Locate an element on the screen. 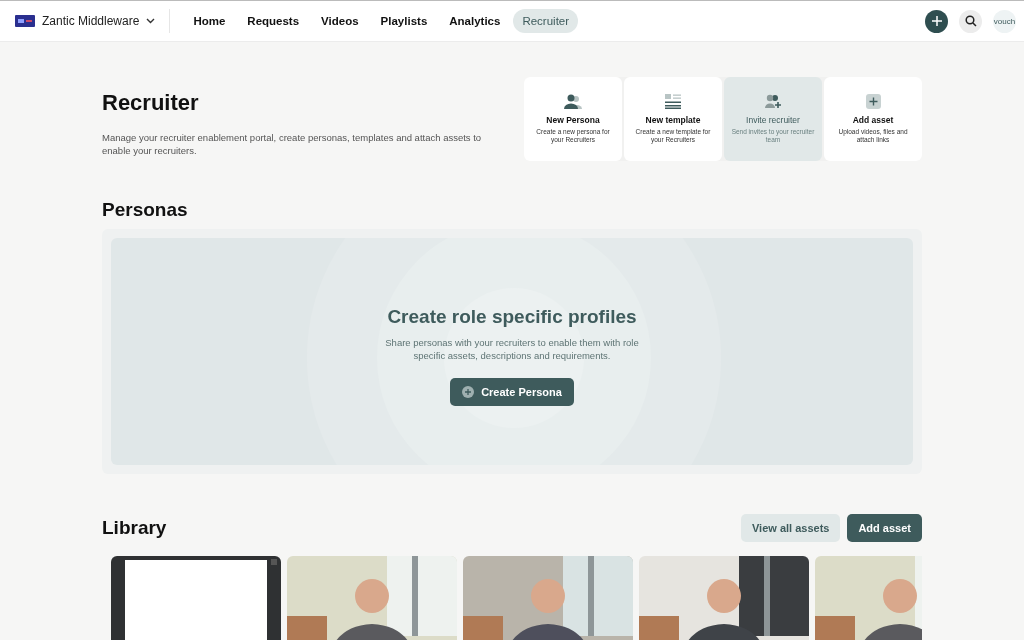 The width and height of the screenshot is (1024, 640). nav-link: Analytics is located at coordinates (475, 21).